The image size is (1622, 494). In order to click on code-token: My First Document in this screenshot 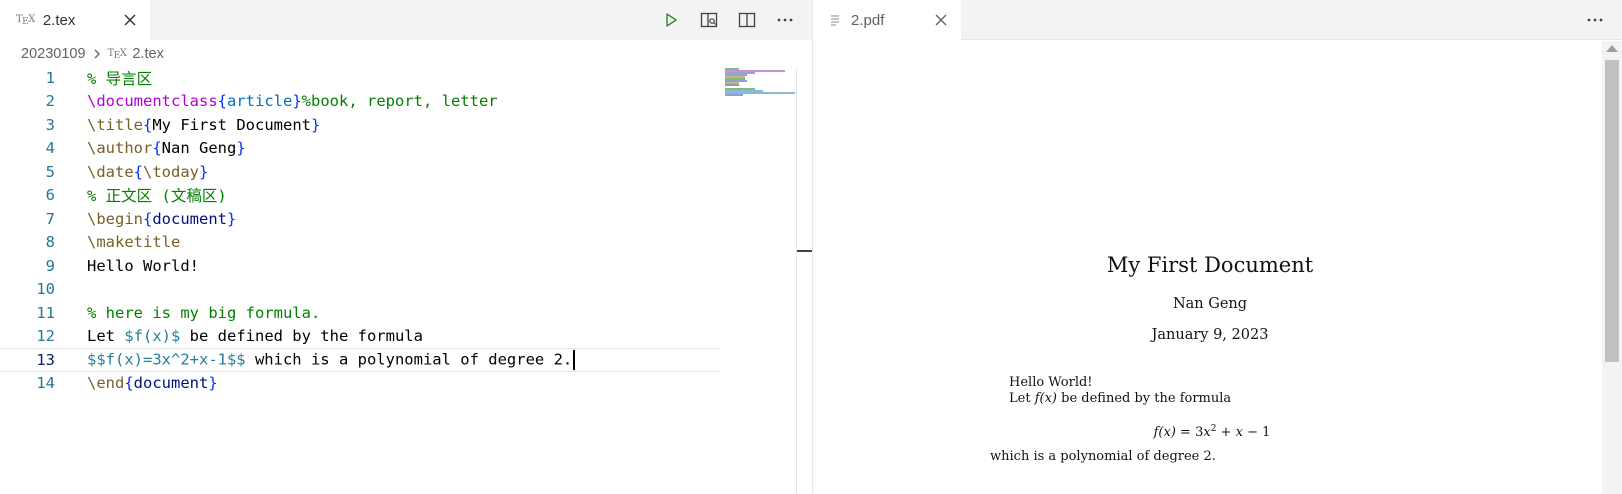, I will do `click(231, 124)`.